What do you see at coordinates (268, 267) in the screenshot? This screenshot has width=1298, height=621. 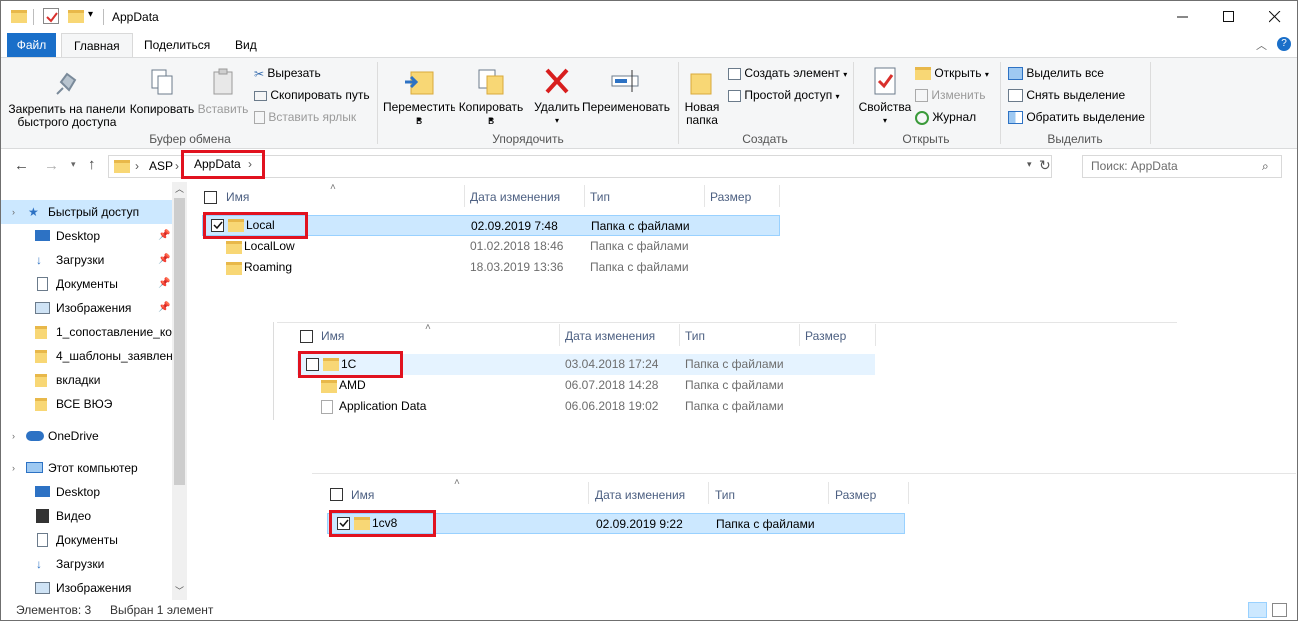 I see `row-name: Roaming` at bounding box center [268, 267].